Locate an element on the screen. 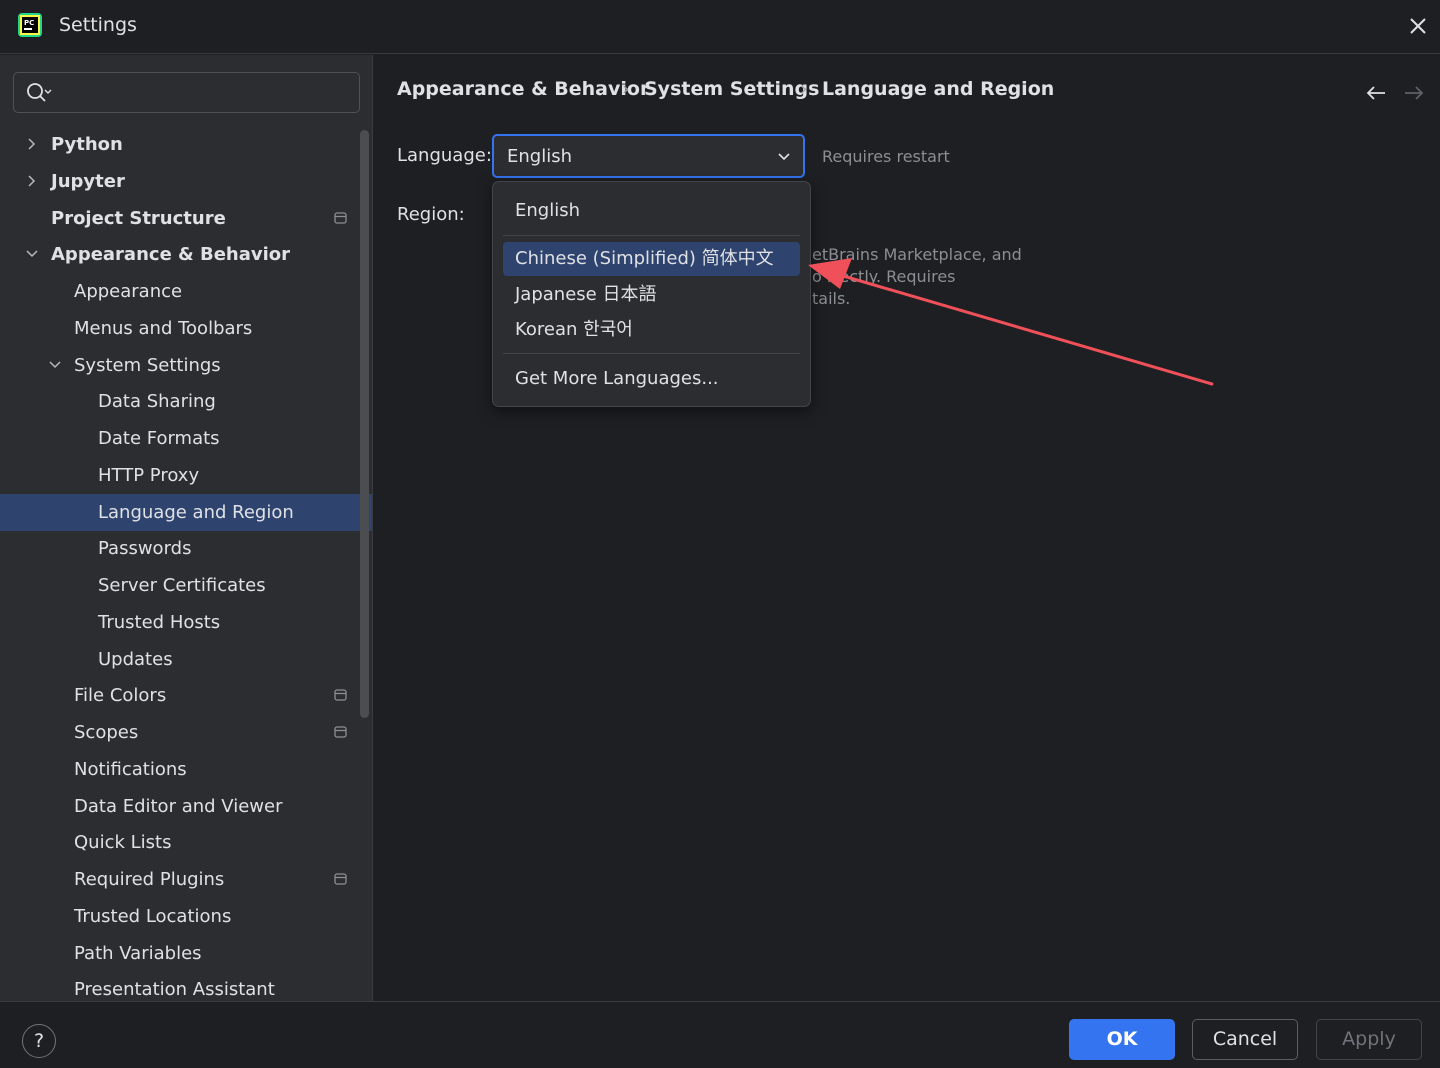  region-label: Region: is located at coordinates (431, 214).